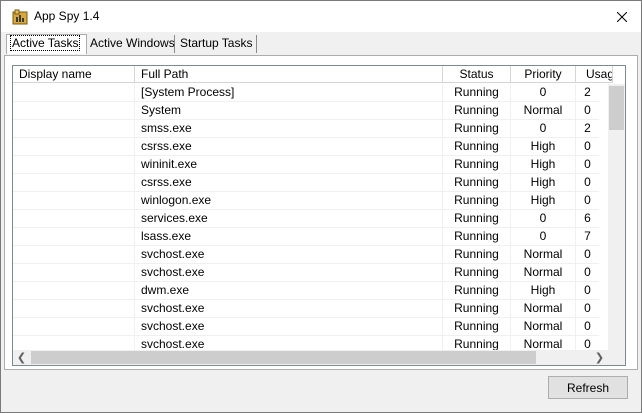 The image size is (642, 413). I want to click on tab-active-windows: Active Windows, so click(130, 44).